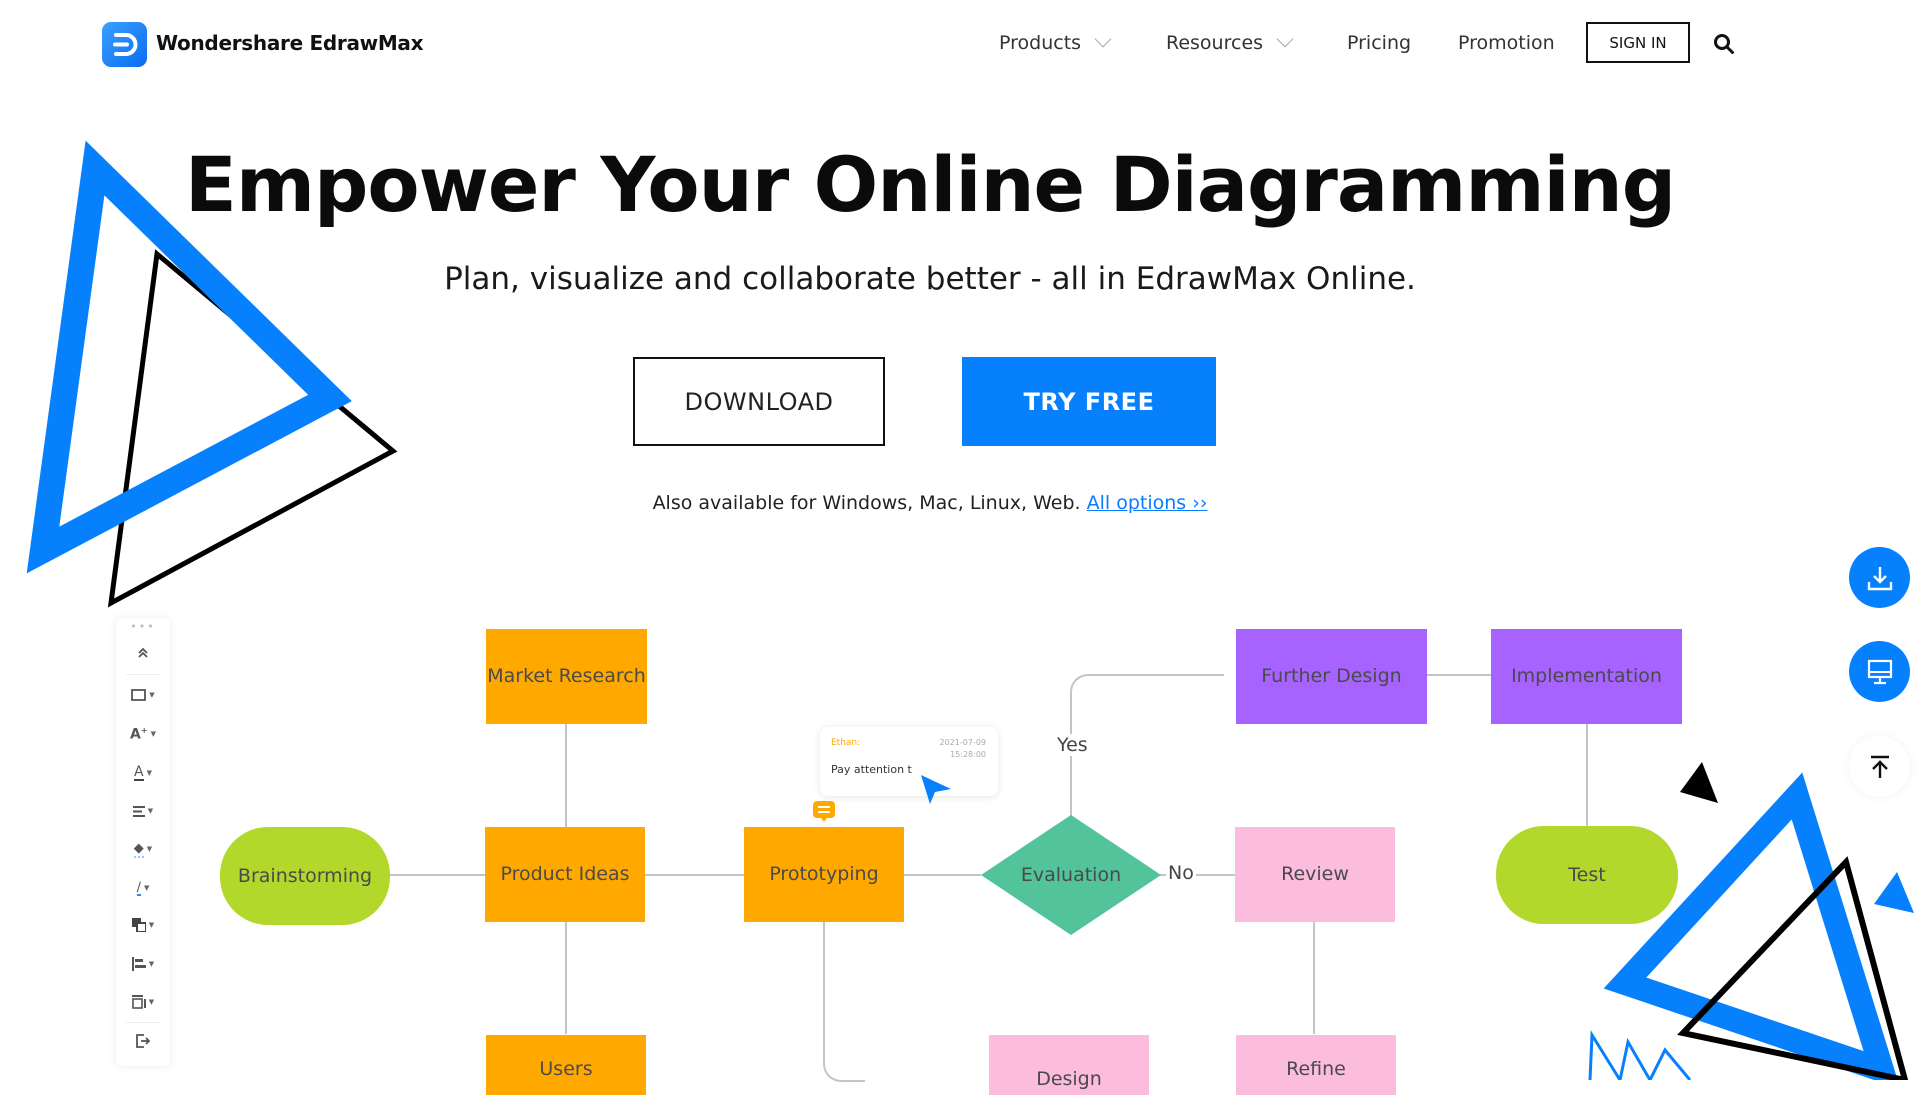 This screenshot has width=1920, height=1095. I want to click on decor-triangle-blue-small, so click(1894, 892).